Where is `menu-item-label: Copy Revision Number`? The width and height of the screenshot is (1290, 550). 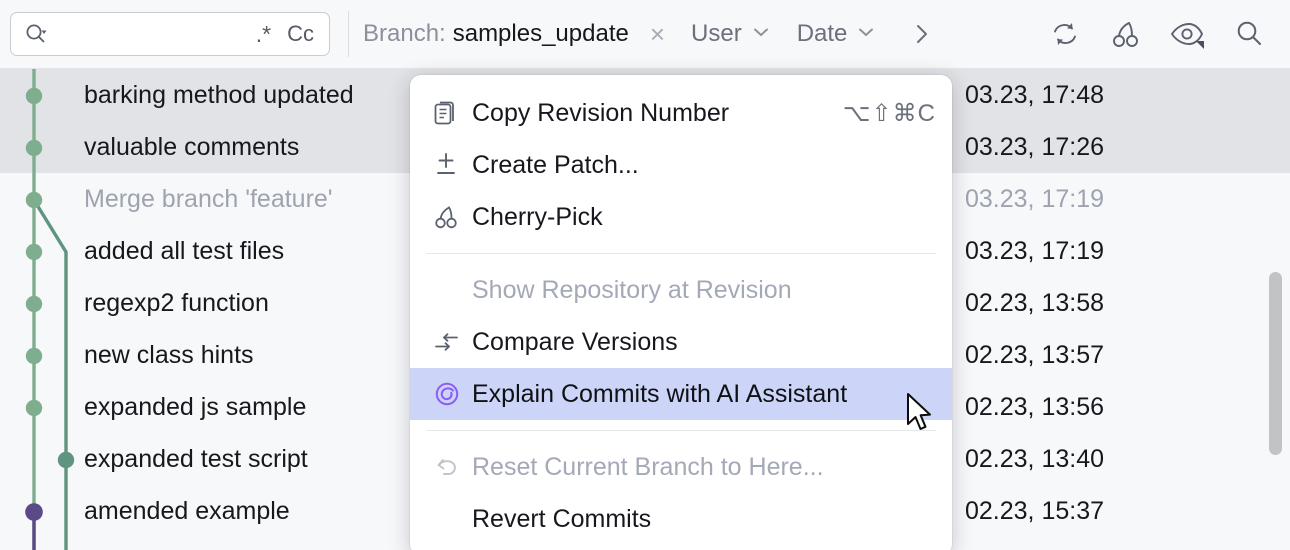 menu-item-label: Copy Revision Number is located at coordinates (601, 112).